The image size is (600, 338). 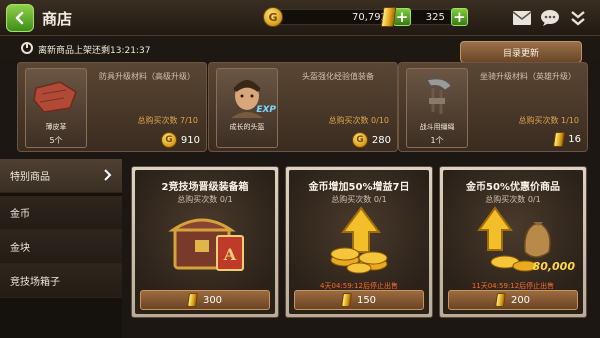 What do you see at coordinates (381, 140) in the screenshot?
I see `item-price-value: 280` at bounding box center [381, 140].